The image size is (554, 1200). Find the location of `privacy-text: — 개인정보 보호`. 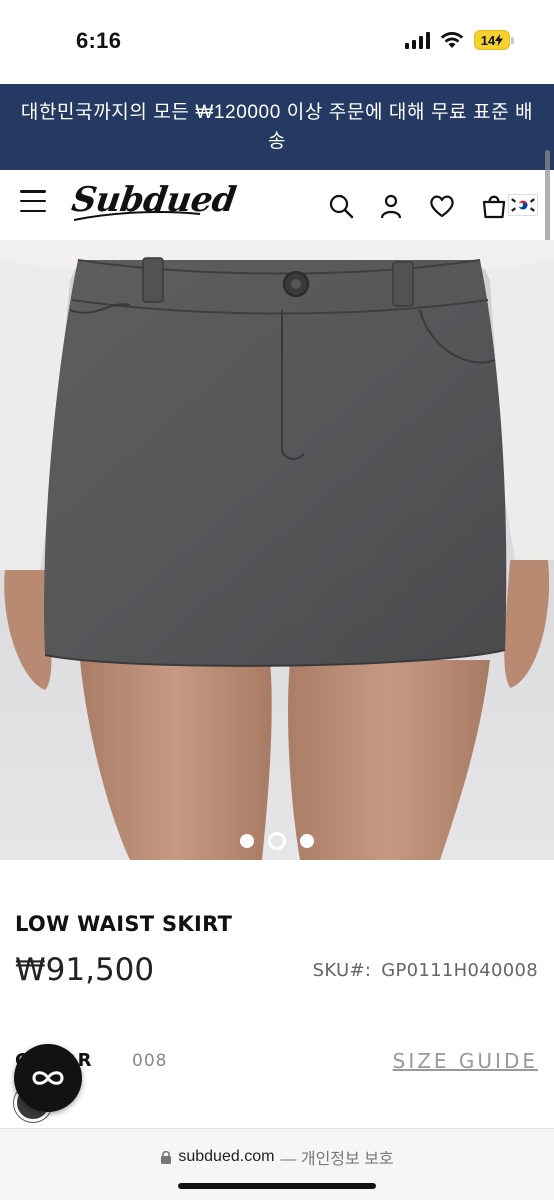

privacy-text: — 개인정보 보호 is located at coordinates (337, 1159).